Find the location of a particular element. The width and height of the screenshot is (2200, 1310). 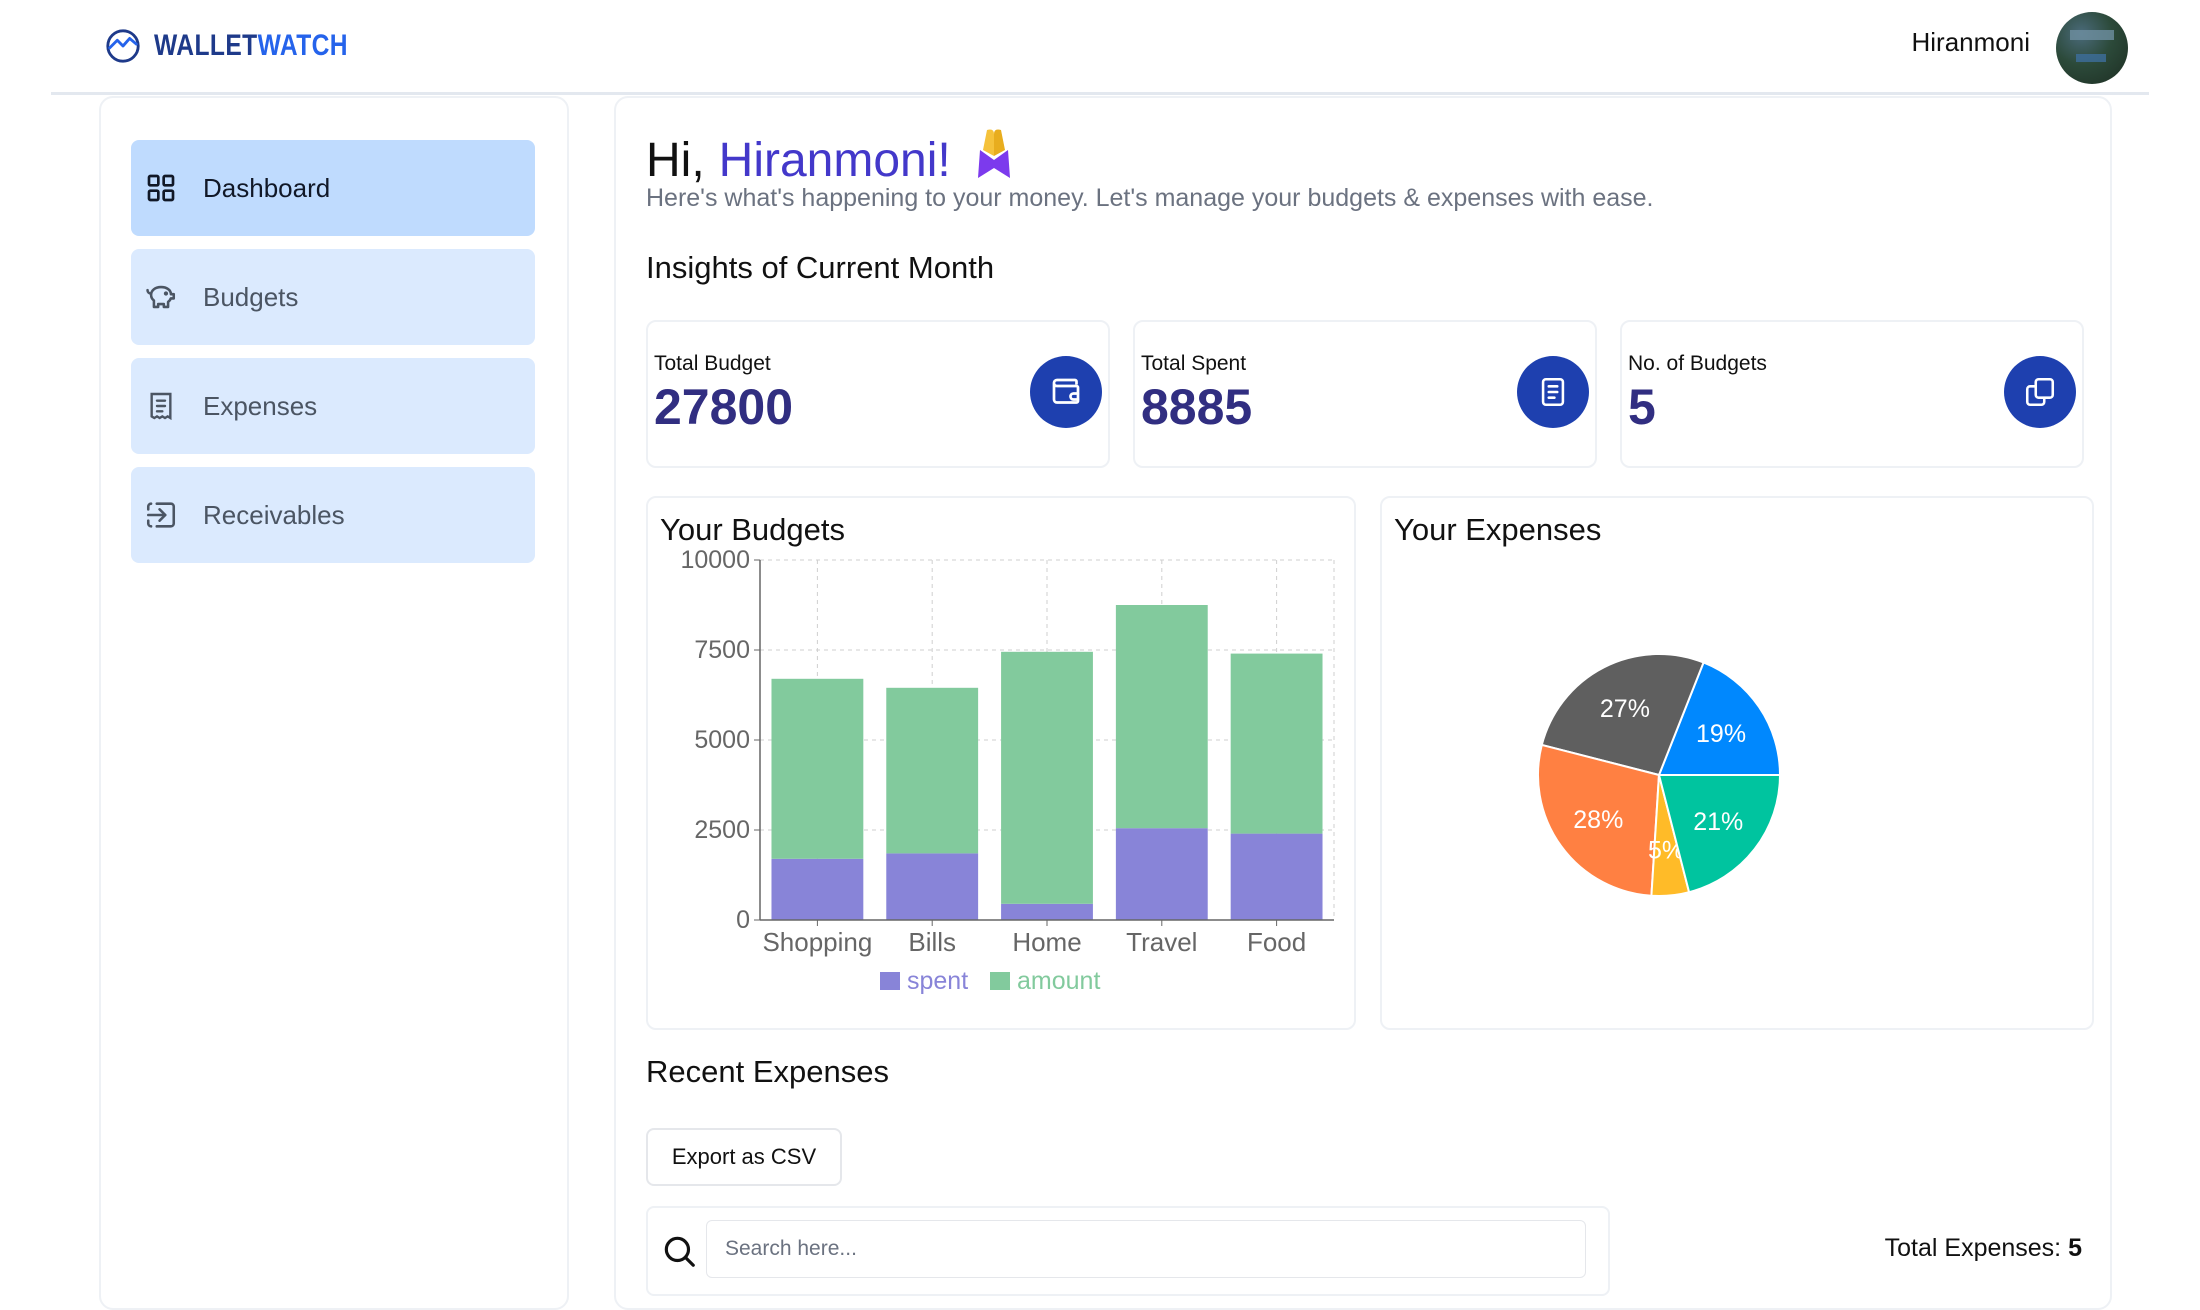

pie-slice-label: 27% is located at coordinates (1625, 709).